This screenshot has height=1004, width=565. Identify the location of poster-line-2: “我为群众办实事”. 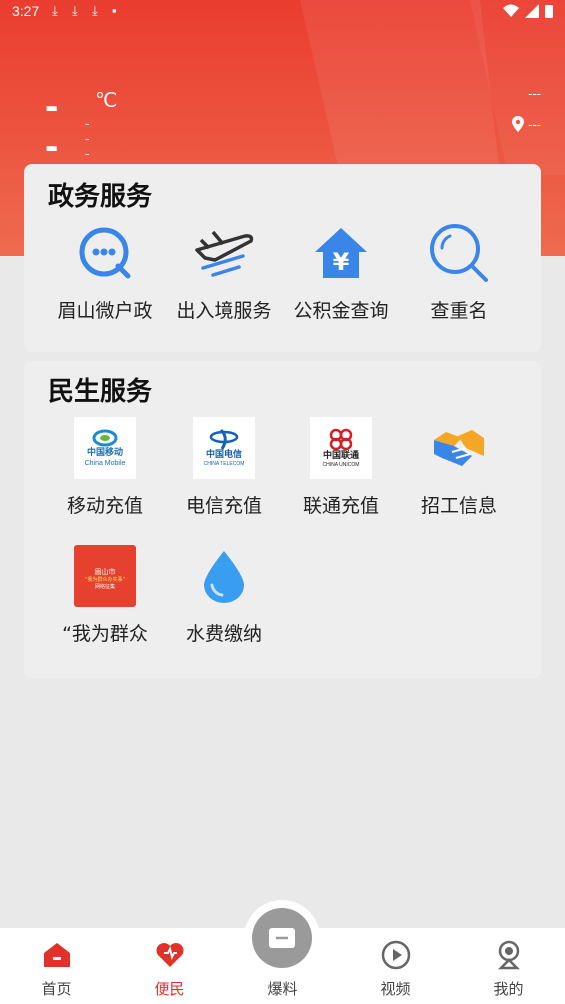
(105, 579).